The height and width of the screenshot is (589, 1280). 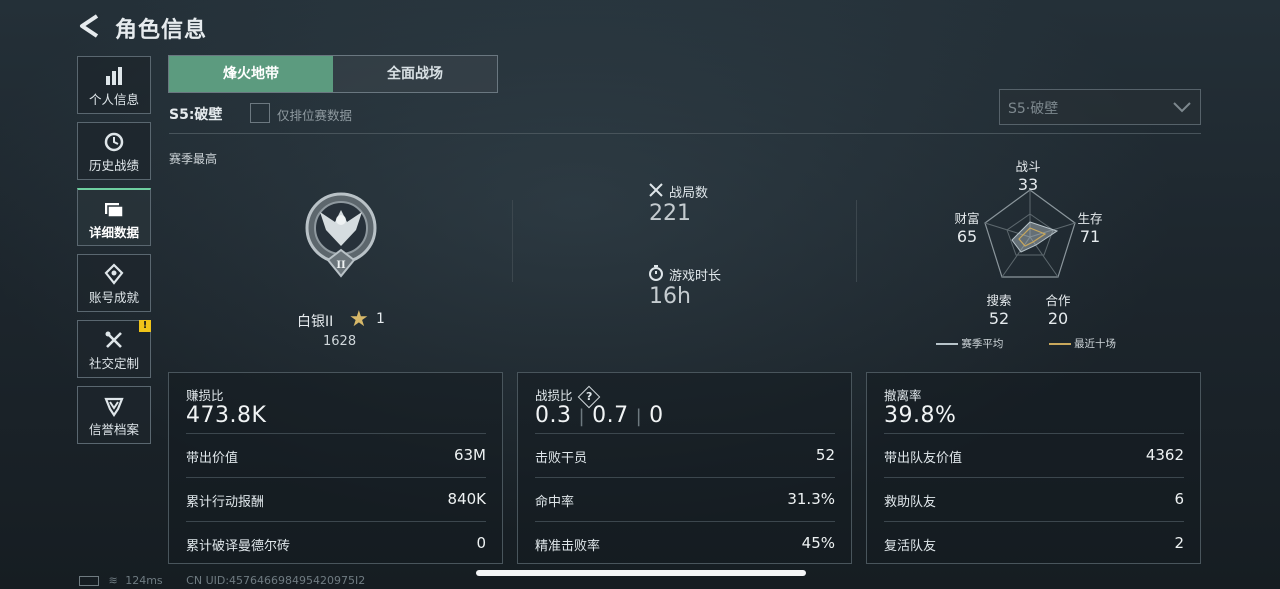 What do you see at coordinates (113, 232) in the screenshot?
I see `sidebar-item-label: 详细数据` at bounding box center [113, 232].